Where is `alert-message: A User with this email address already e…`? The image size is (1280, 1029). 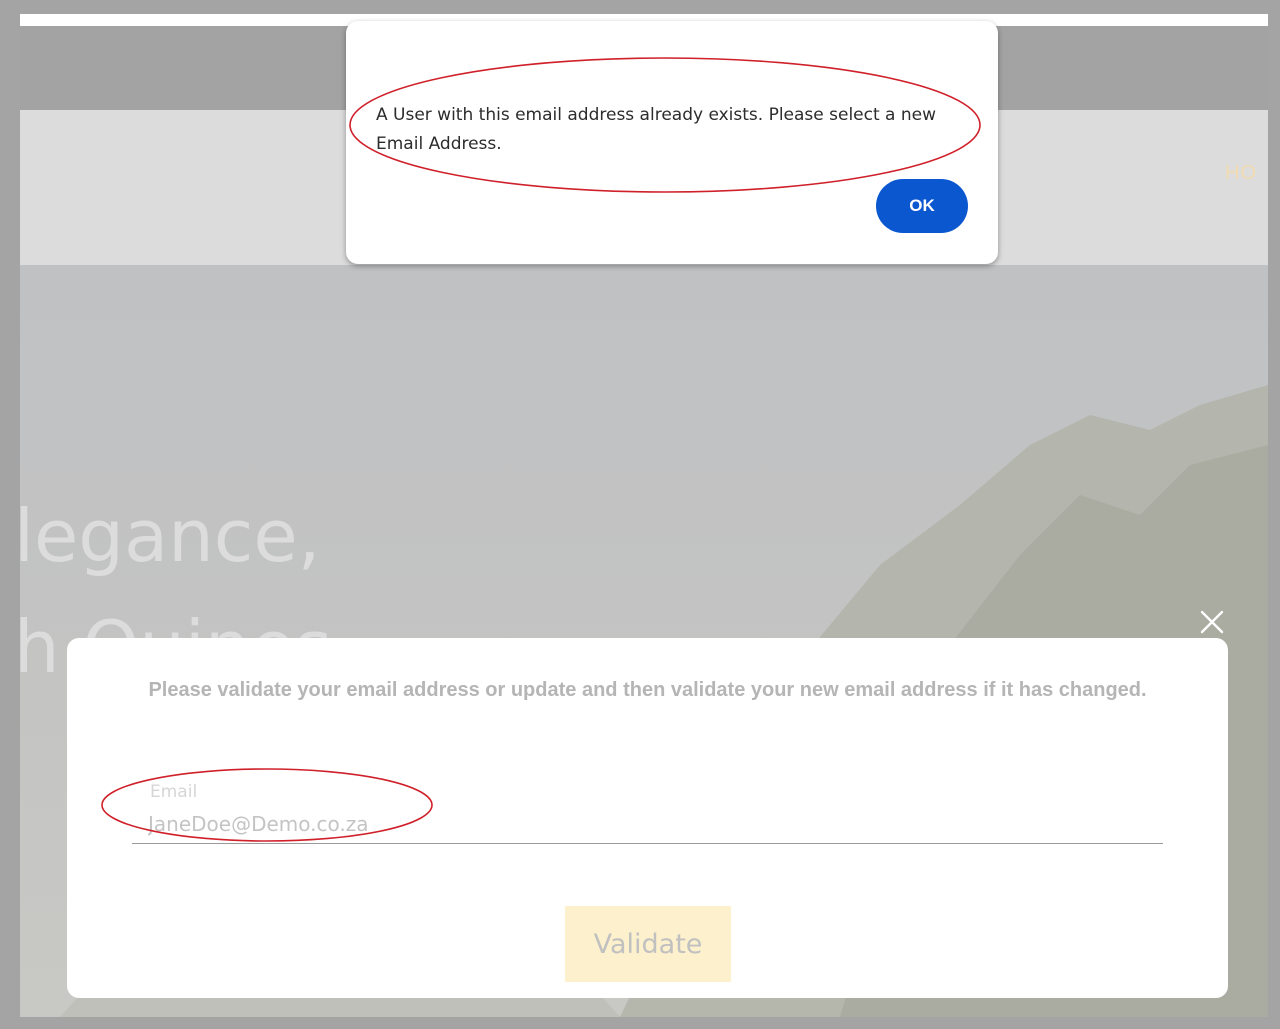 alert-message: A User with this email address already e… is located at coordinates (656, 129).